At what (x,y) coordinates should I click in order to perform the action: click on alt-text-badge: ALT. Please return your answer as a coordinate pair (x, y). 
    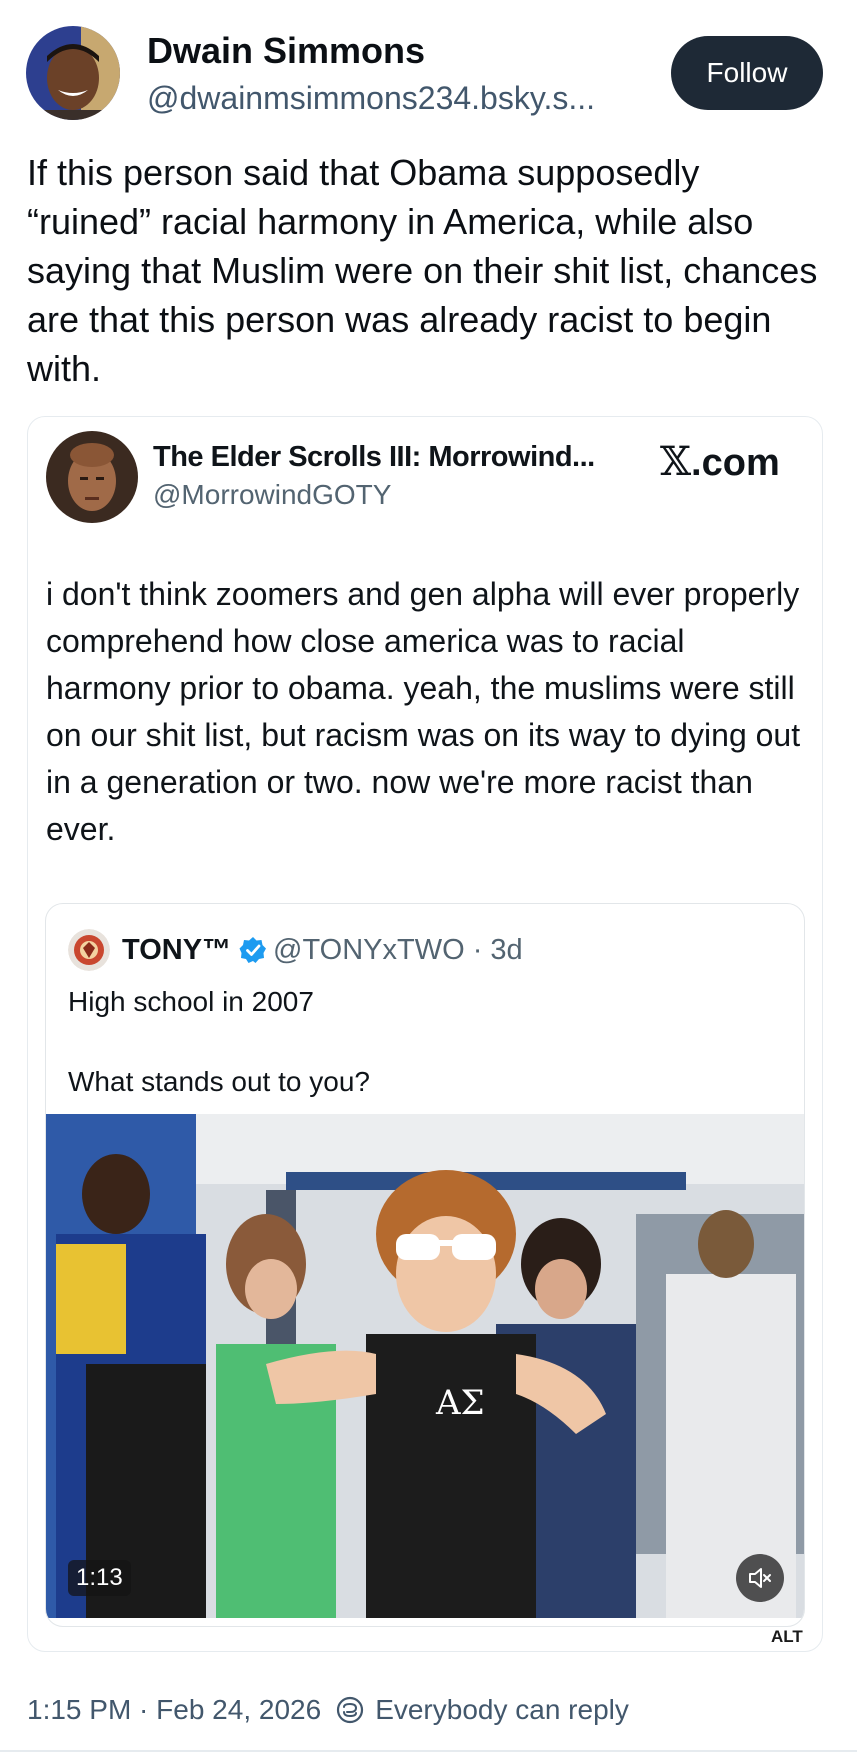
    Looking at the image, I should click on (787, 1637).